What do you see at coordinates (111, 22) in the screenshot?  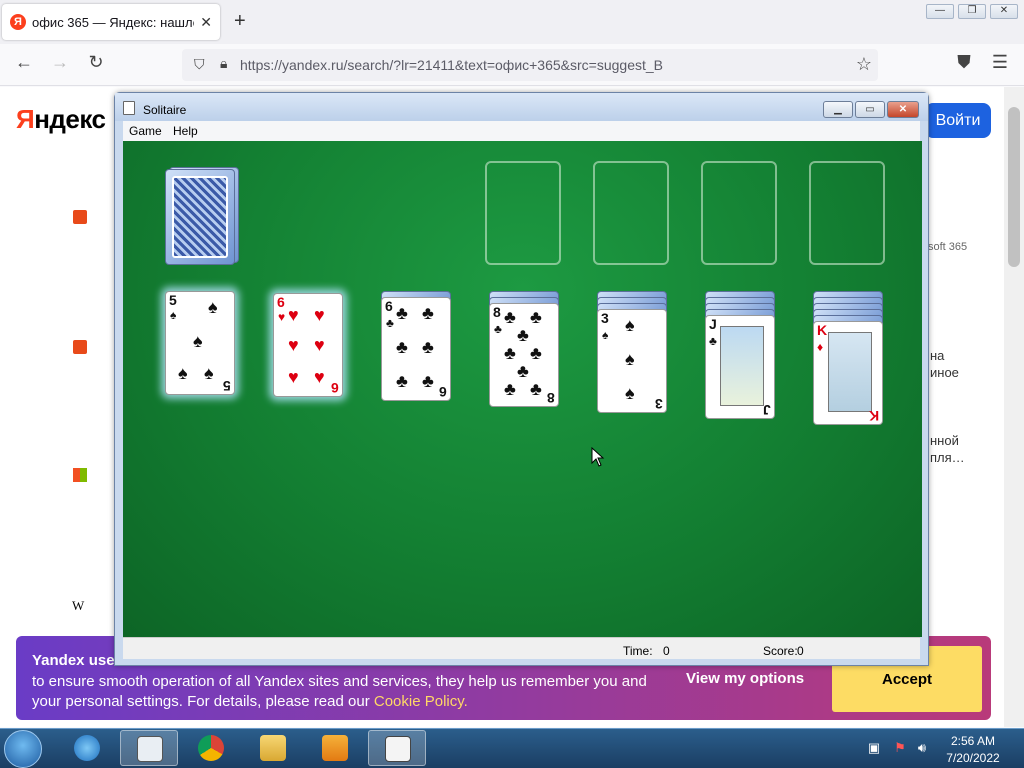 I see `browser-tab: Я офис 365 — Яндекс: нашлось ✕` at bounding box center [111, 22].